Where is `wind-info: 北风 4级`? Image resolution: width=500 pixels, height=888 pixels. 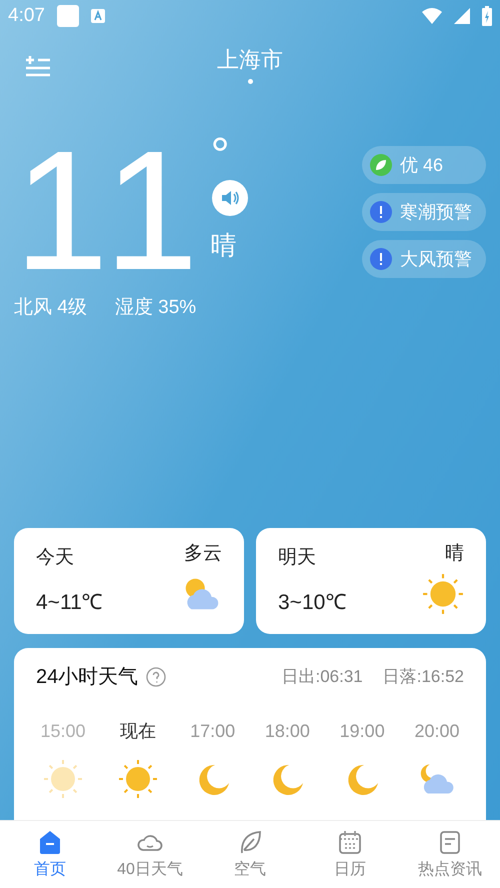 wind-info: 北风 4级 is located at coordinates (50, 308).